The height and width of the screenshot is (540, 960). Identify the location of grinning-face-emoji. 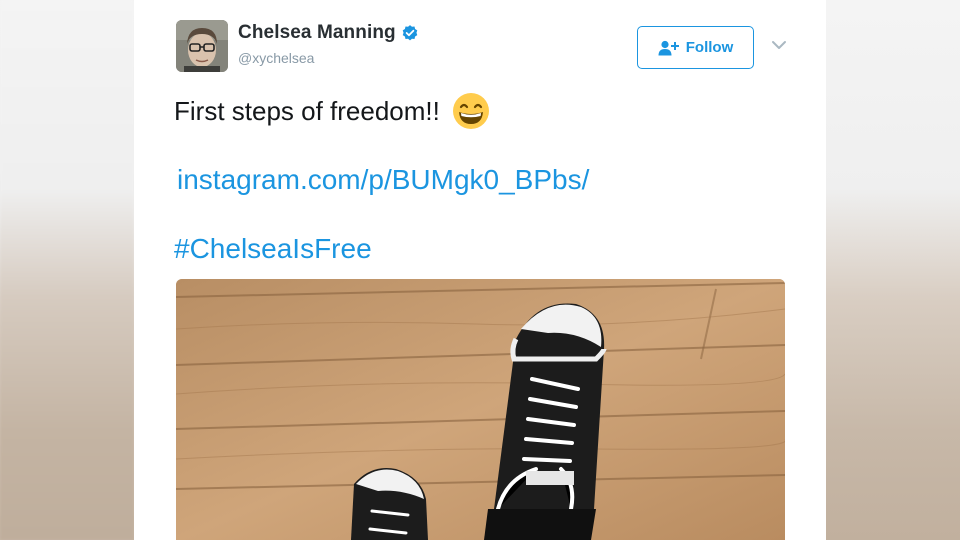
(470, 111).